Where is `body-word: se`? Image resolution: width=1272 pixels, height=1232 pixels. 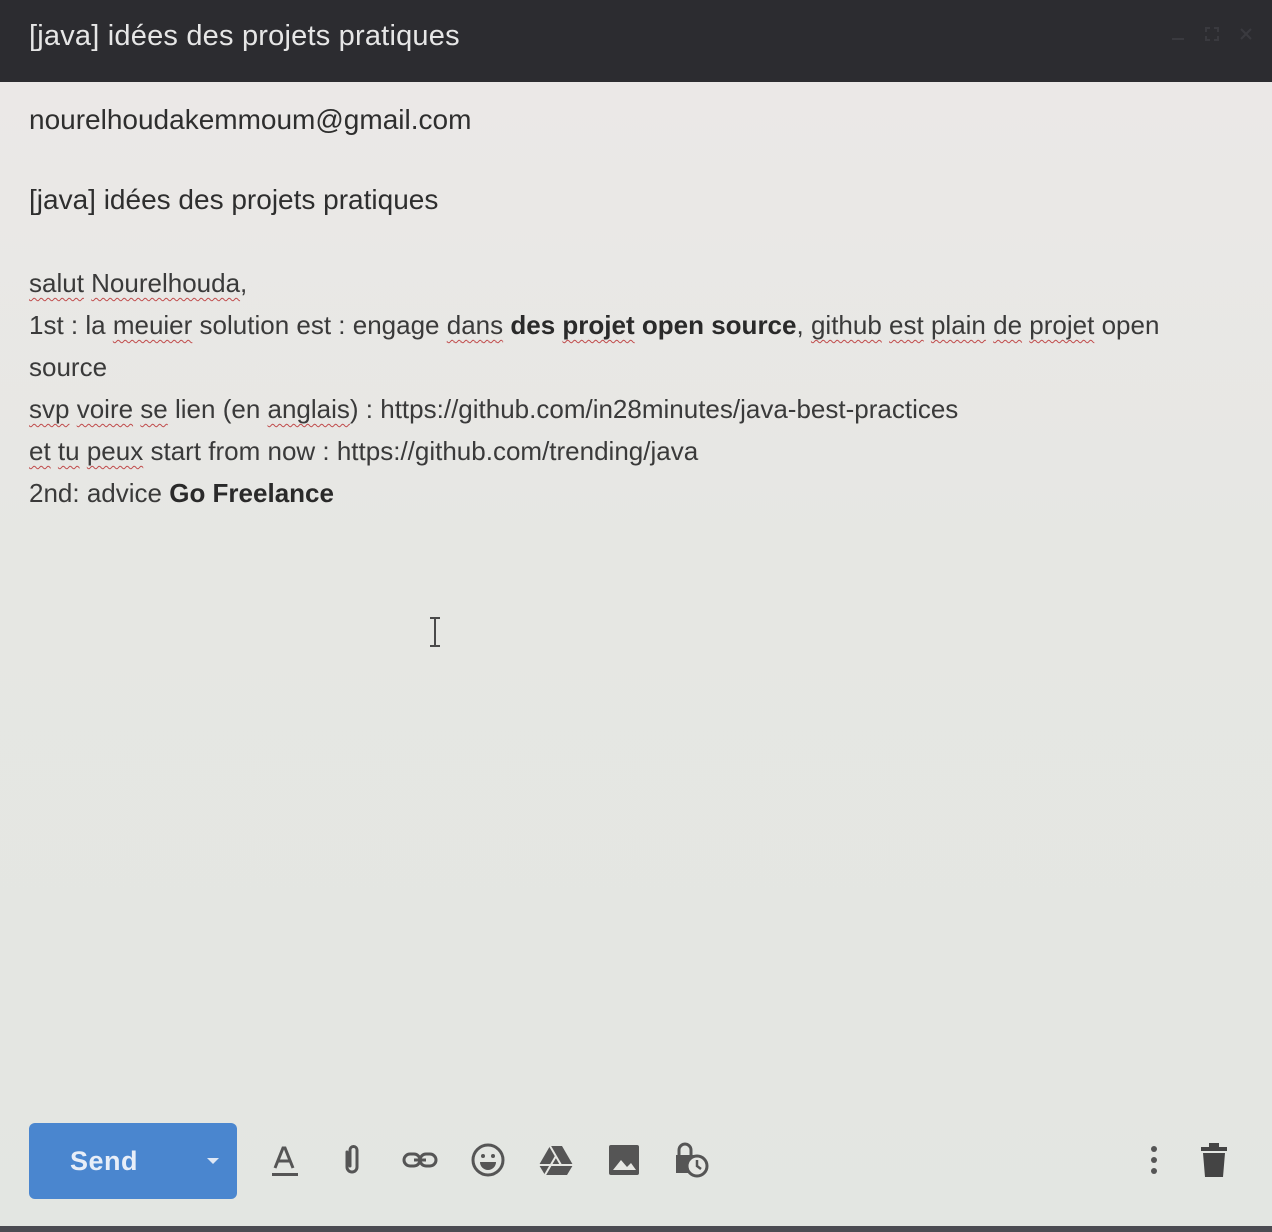 body-word: se is located at coordinates (154, 409).